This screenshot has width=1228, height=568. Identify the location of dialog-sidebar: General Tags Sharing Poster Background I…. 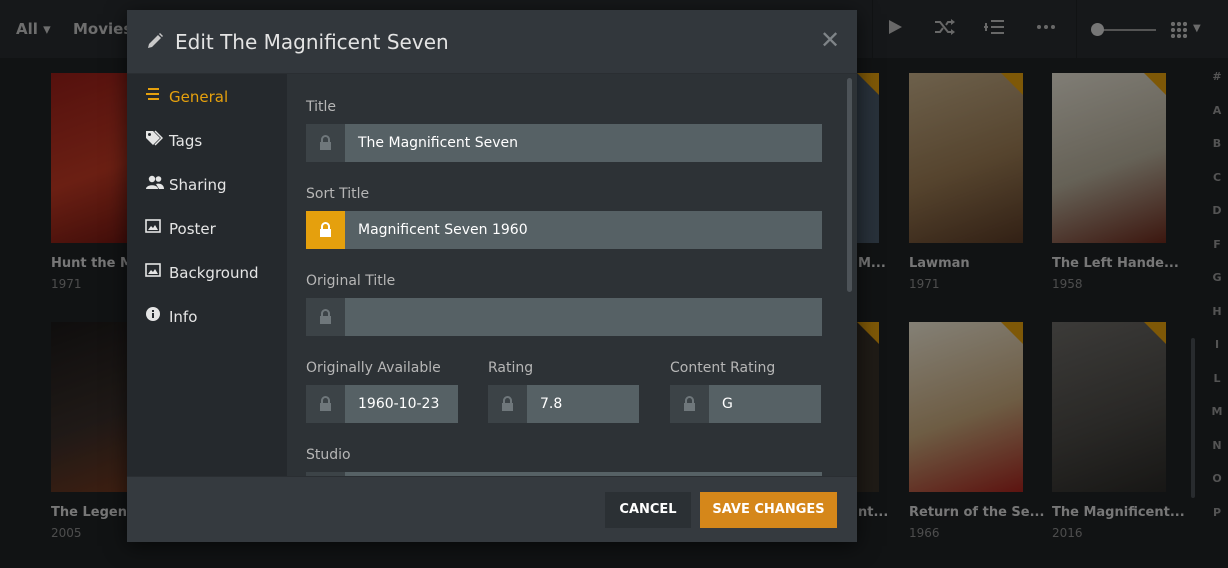
(207, 275).